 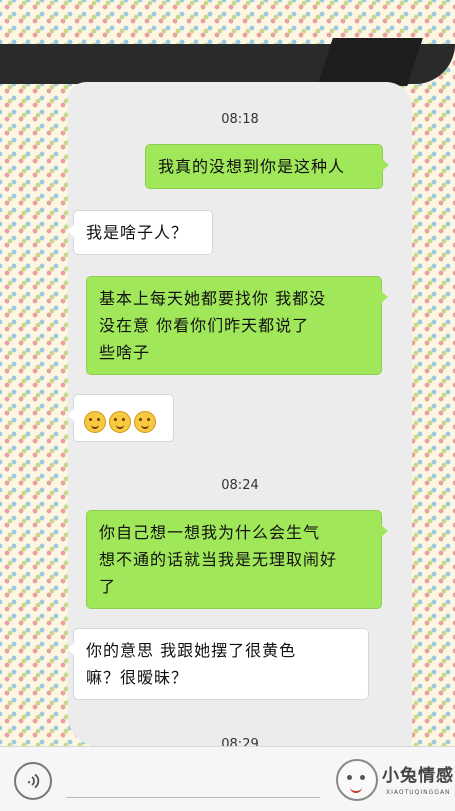 What do you see at coordinates (210, 532) in the screenshot?
I see `message-text-line: 你自己想一想我为什么会生气` at bounding box center [210, 532].